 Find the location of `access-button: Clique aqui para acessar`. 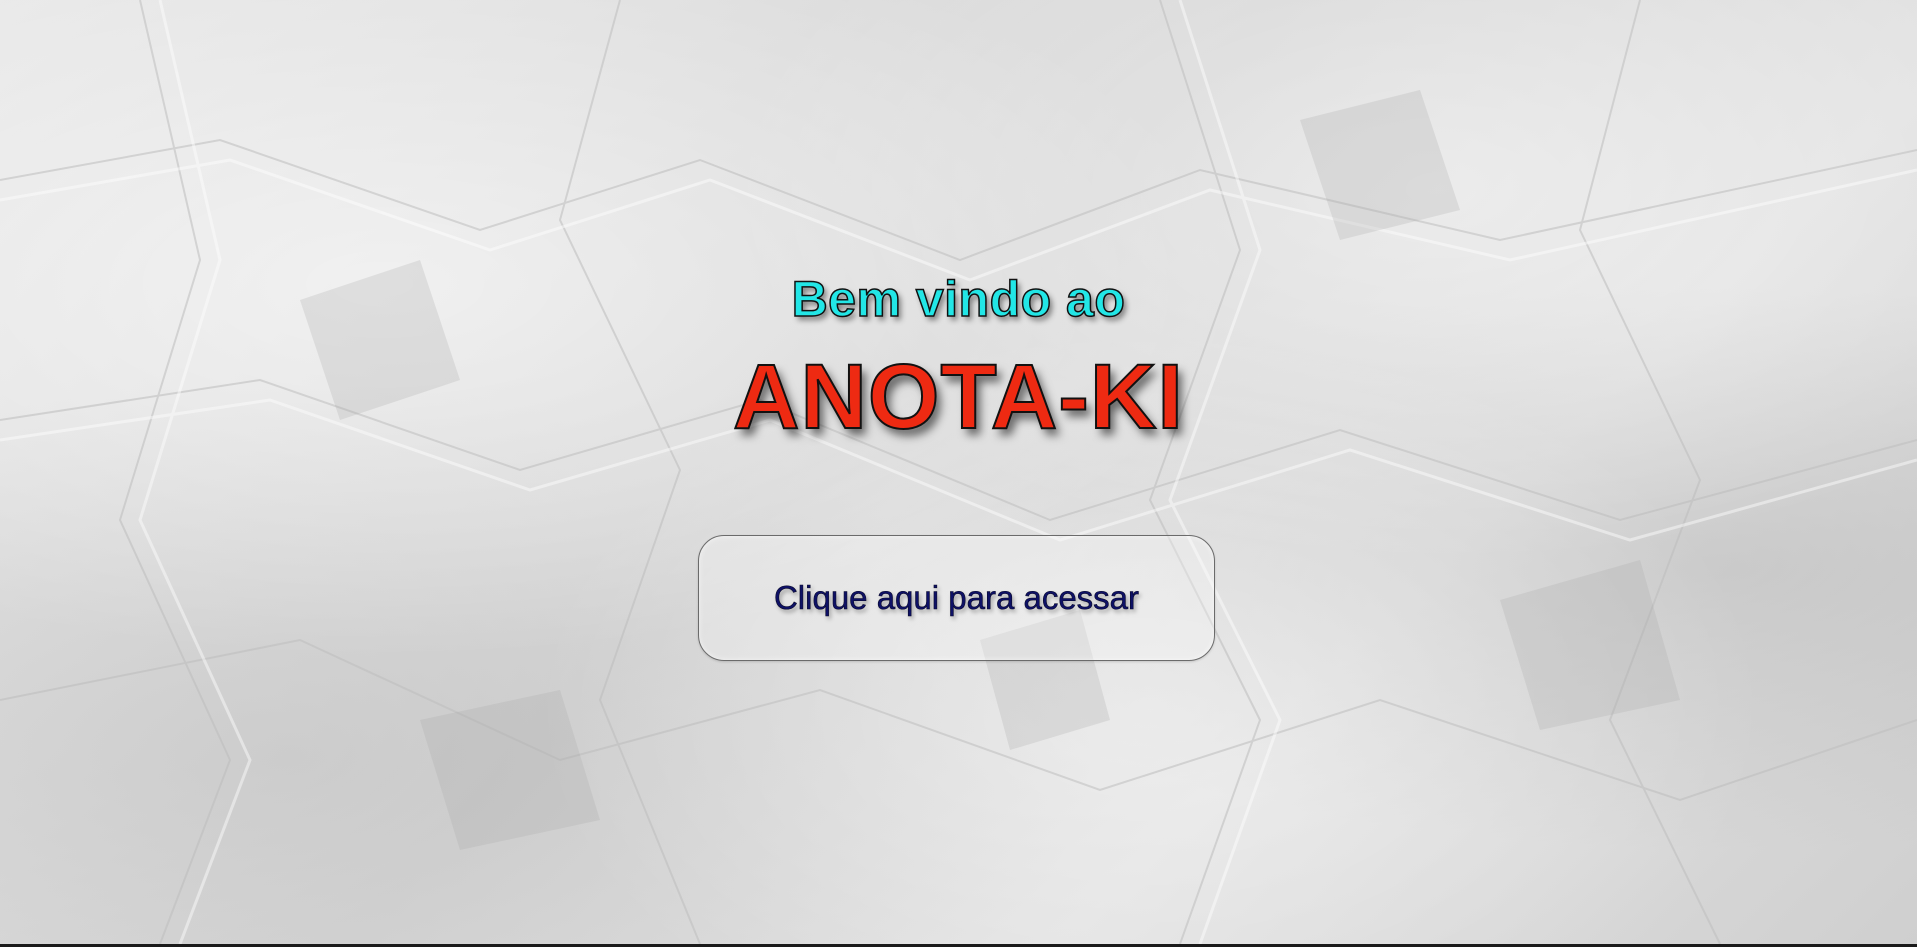

access-button: Clique aqui para acessar is located at coordinates (956, 598).